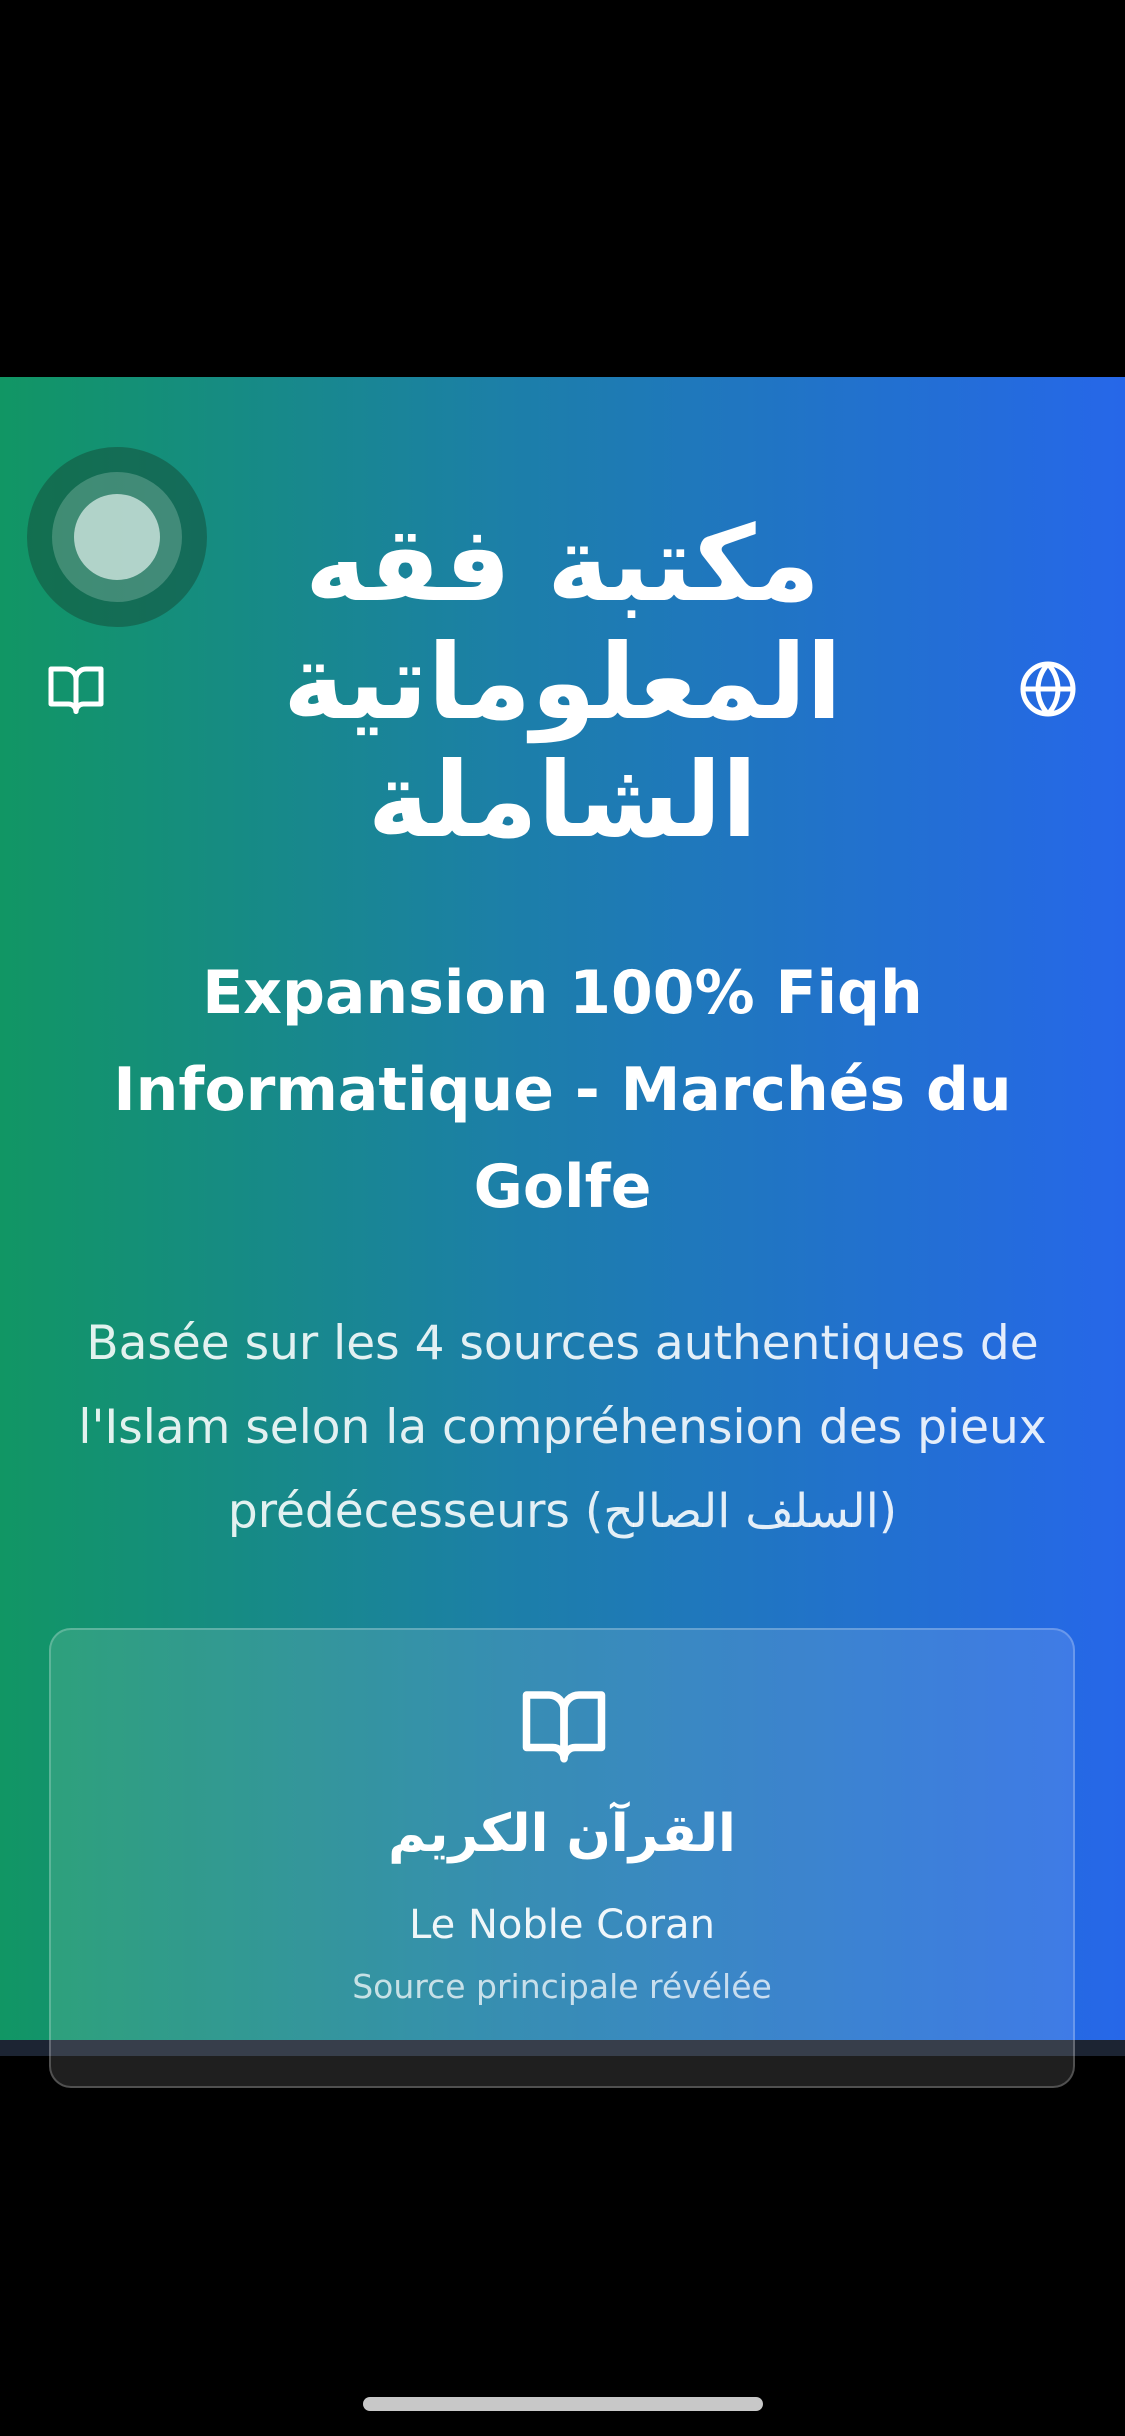 This screenshot has width=1125, height=2436. I want to click on assistive-touch-button, so click(117, 537).